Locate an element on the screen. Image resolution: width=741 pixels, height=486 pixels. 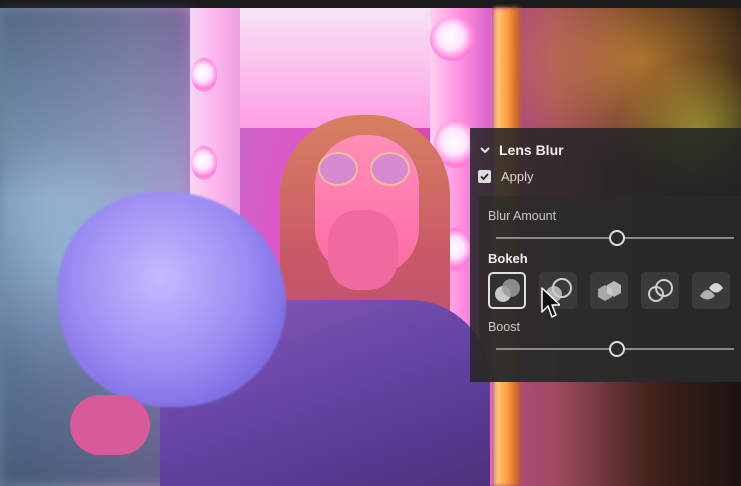
blur-amount-slider is located at coordinates (615, 238).